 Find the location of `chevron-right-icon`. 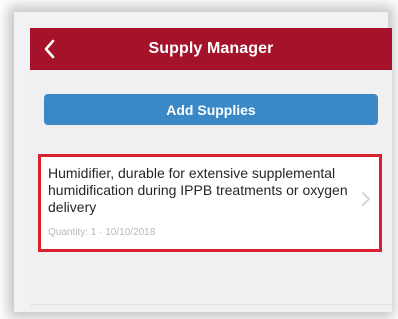

chevron-right-icon is located at coordinates (366, 199).